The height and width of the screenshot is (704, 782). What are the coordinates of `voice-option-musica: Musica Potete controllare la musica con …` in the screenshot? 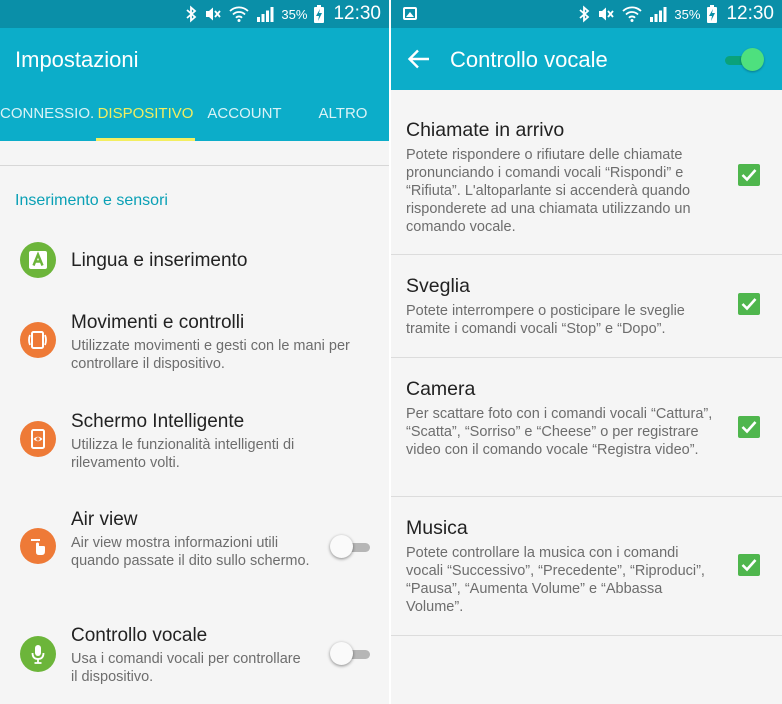 It's located at (586, 566).